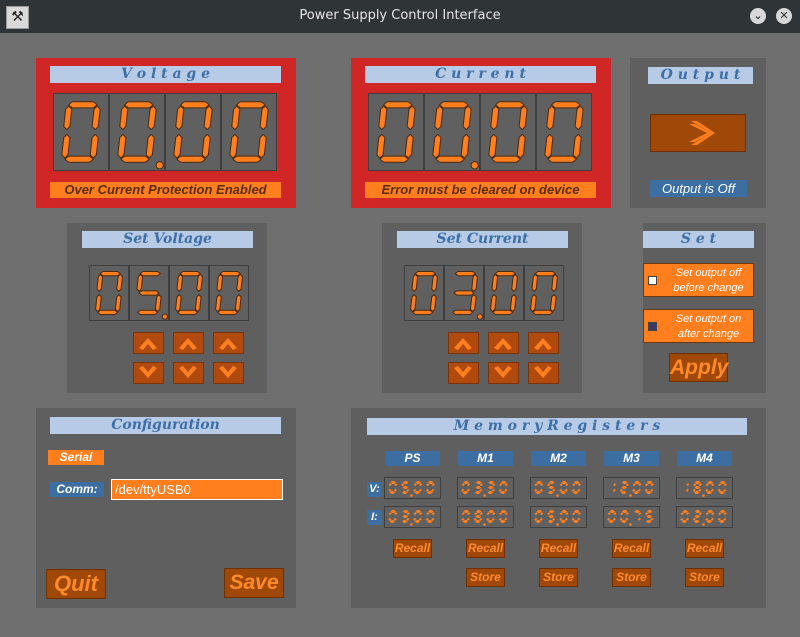 This screenshot has width=800, height=637. Describe the element at coordinates (558, 458) in the screenshot. I see `memory-register-header: M2` at that location.